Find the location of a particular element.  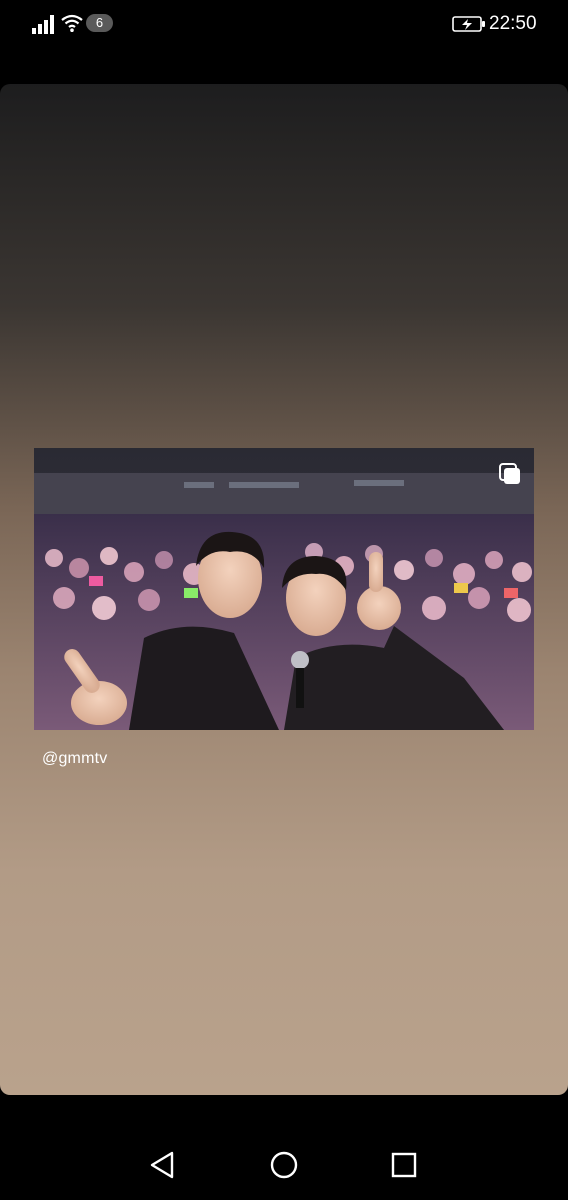

username-label: @gmmtv is located at coordinates (74, 759).